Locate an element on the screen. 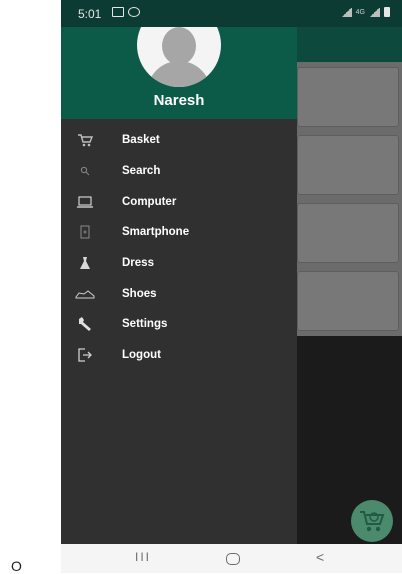 The width and height of the screenshot is (402, 574). whatsapp-icon is located at coordinates (134, 12).